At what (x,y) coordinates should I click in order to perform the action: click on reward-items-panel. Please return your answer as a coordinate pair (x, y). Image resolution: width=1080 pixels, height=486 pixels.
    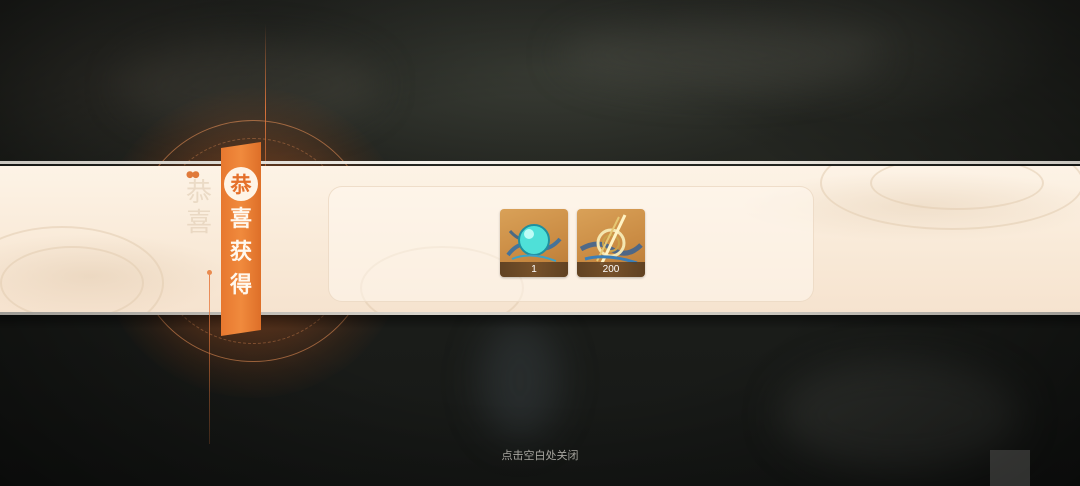
    Looking at the image, I should click on (571, 244).